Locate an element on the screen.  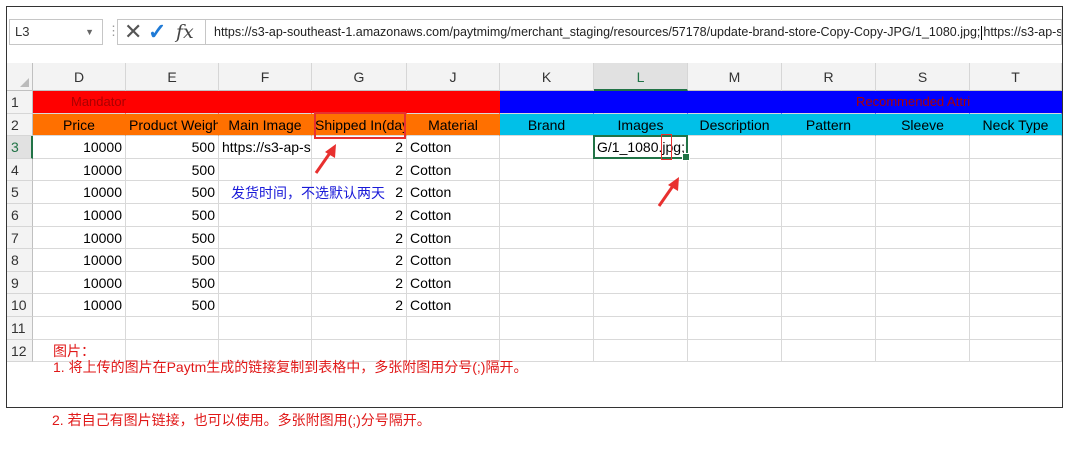
row-header-4: 4 is located at coordinates (20, 170).